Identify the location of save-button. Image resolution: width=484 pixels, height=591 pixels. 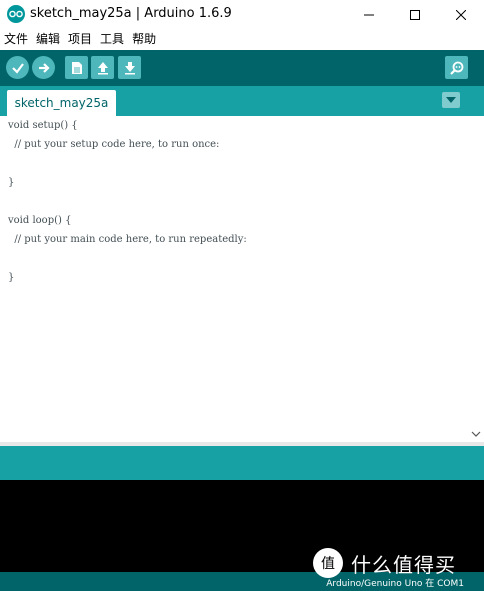
(129, 67).